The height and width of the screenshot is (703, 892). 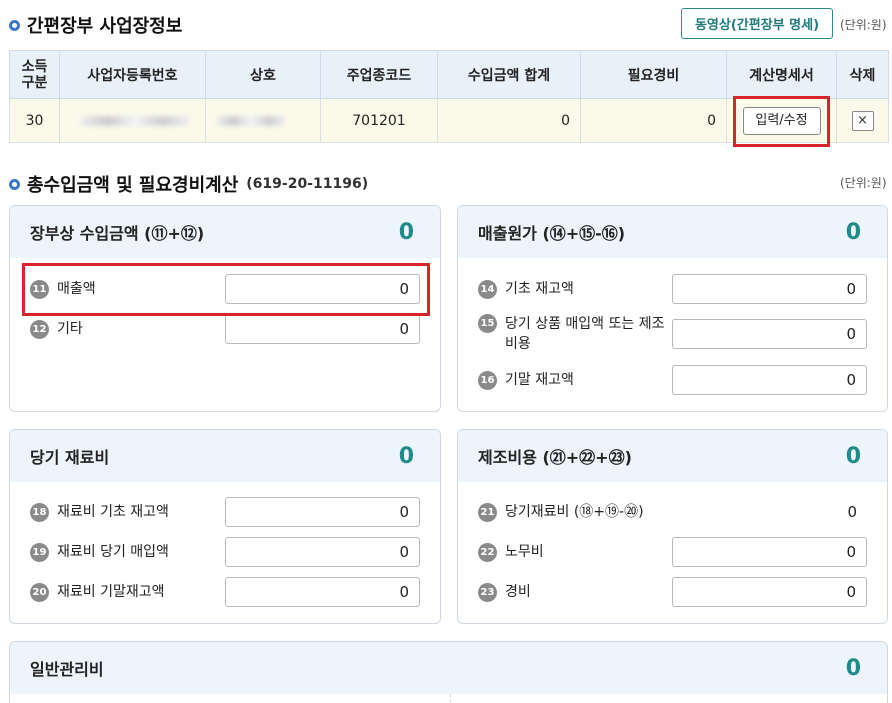 I want to click on number-badge: 12, so click(x=39, y=329).